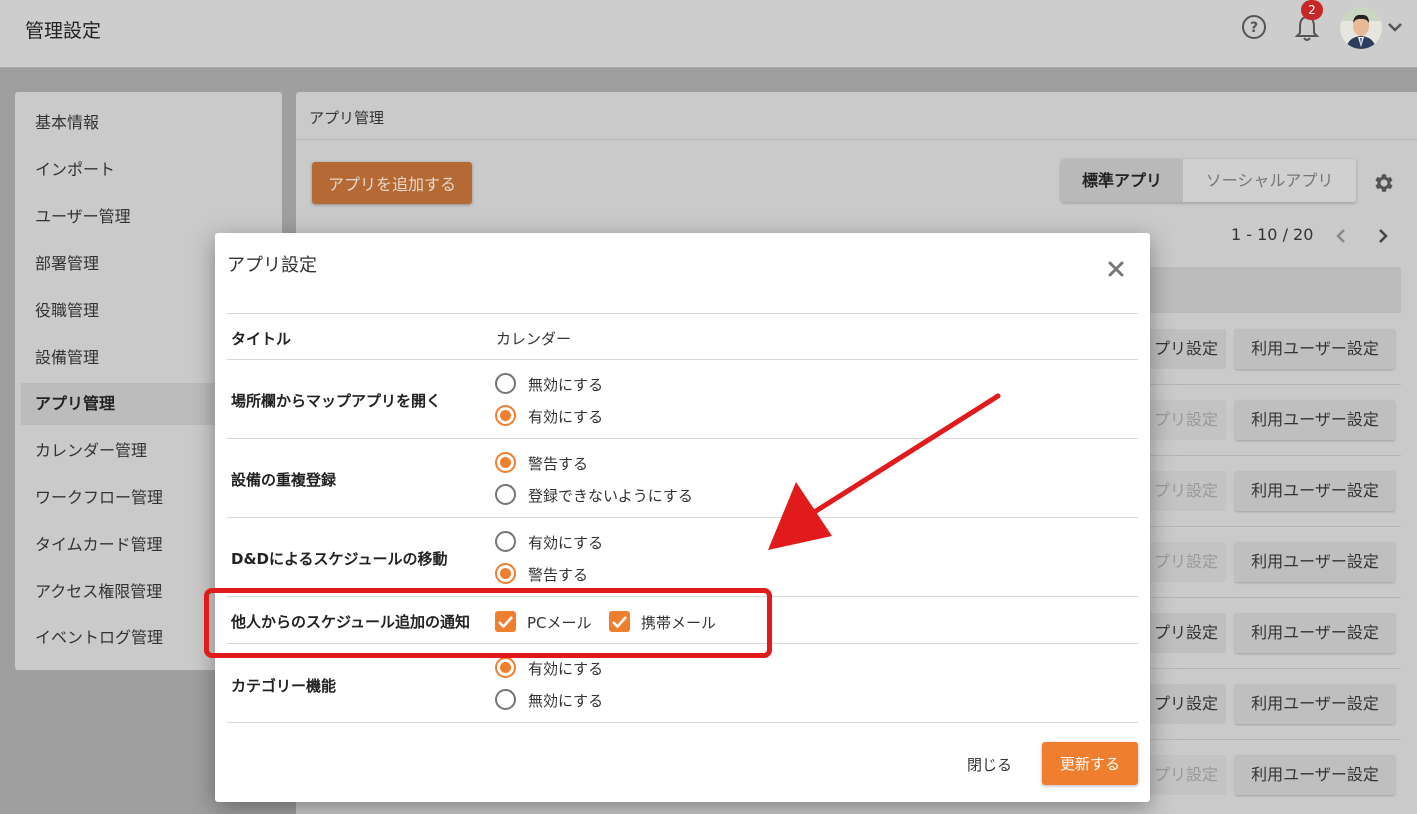 The image size is (1417, 814). Describe the element at coordinates (339, 559) in the screenshot. I see `dnd-row-label: D&Dによるスケジュールの移動` at that location.